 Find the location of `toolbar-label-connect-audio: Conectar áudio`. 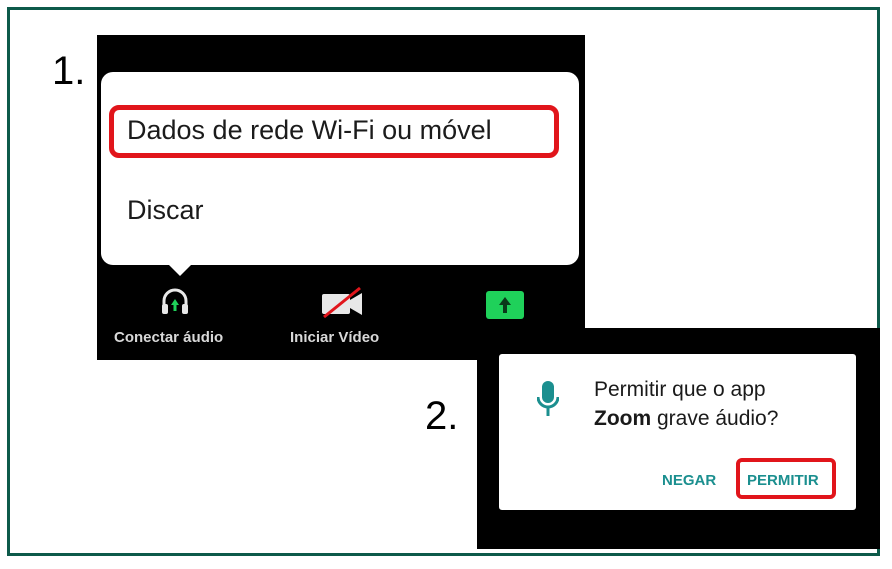

toolbar-label-connect-audio: Conectar áudio is located at coordinates (168, 337).